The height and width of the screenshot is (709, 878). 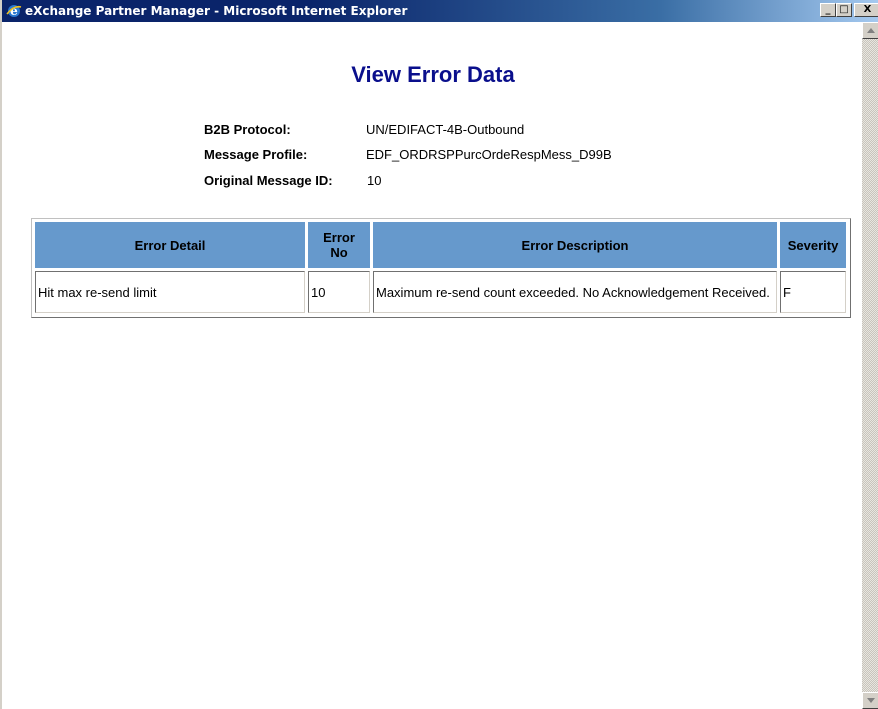 What do you see at coordinates (374, 180) in the screenshot?
I see `original-message-id-value: 10` at bounding box center [374, 180].